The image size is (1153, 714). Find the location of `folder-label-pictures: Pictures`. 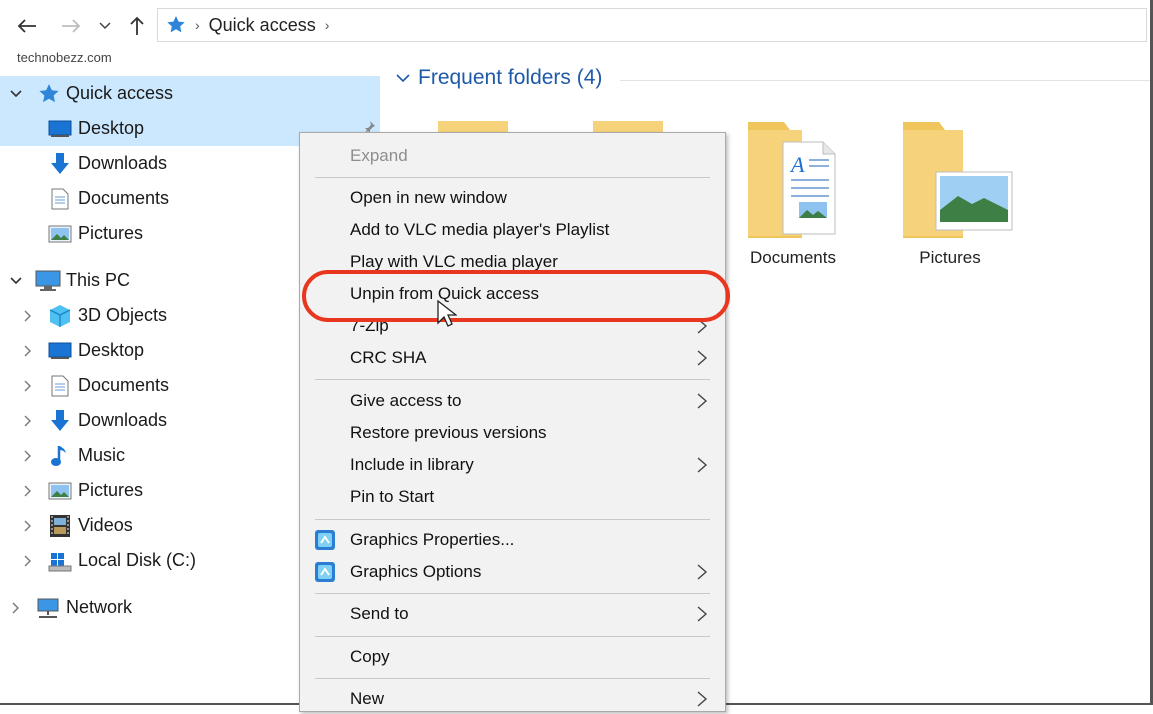

folder-label-pictures: Pictures is located at coordinates (950, 257).